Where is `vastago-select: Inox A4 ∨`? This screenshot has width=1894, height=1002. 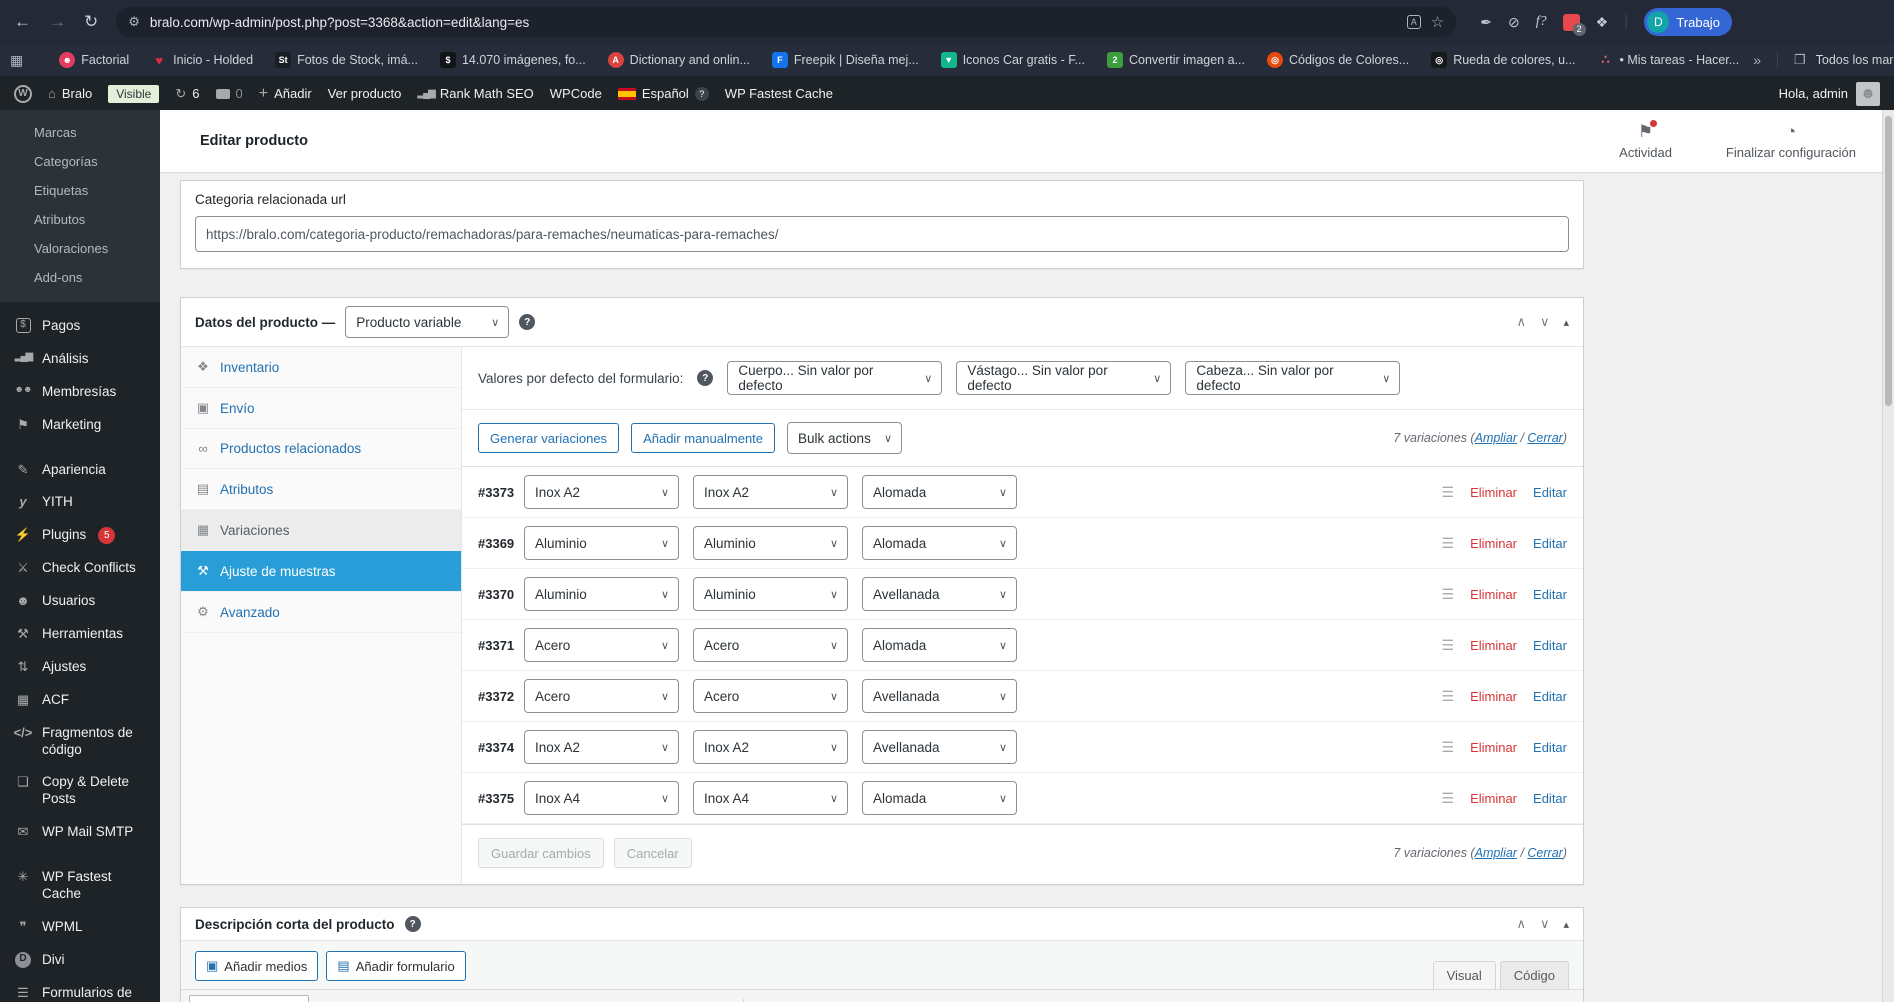 vastago-select: Inox A4 ∨ is located at coordinates (770, 798).